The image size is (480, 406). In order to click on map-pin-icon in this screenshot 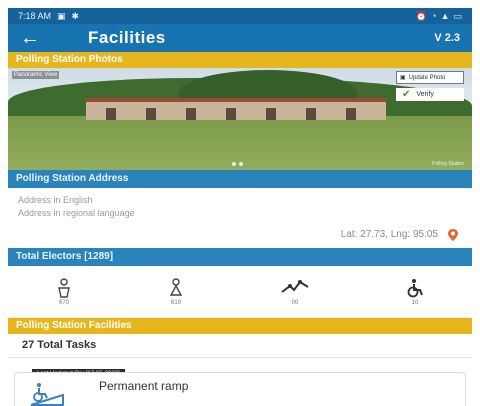, I will do `click(453, 235)`.